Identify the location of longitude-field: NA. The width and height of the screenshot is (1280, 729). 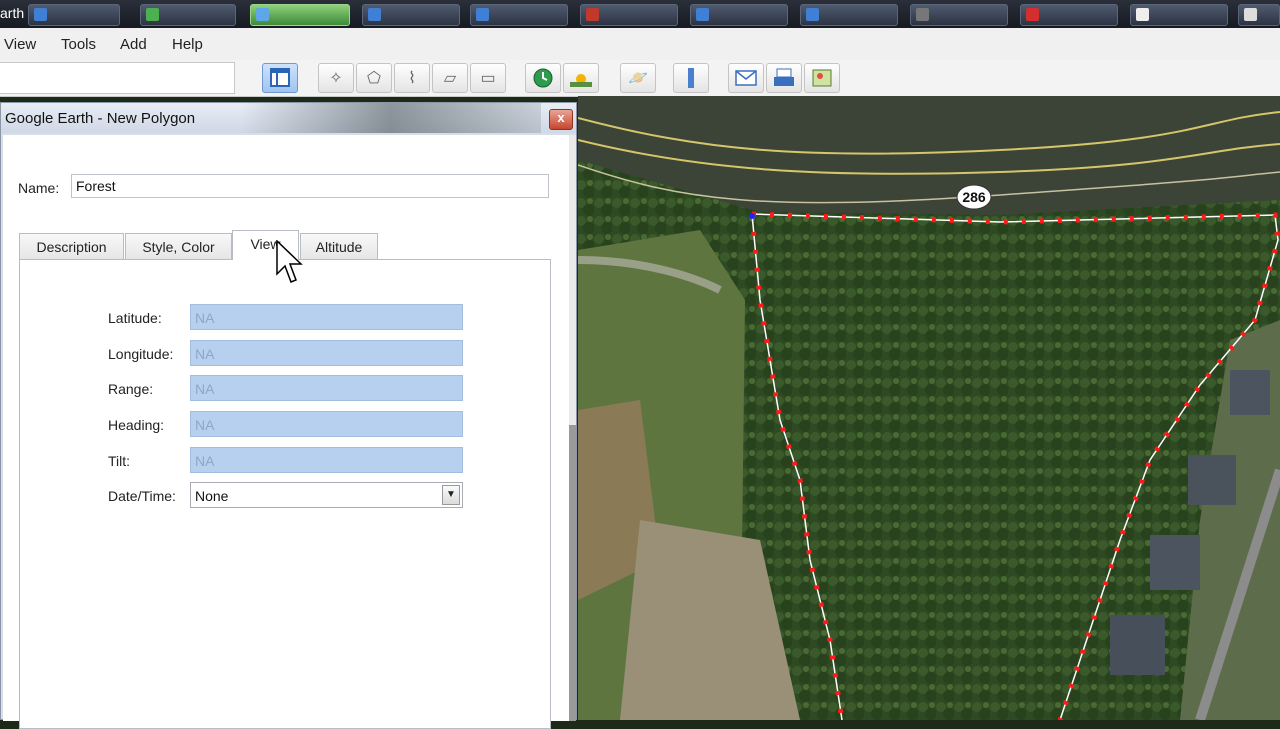
(326, 353).